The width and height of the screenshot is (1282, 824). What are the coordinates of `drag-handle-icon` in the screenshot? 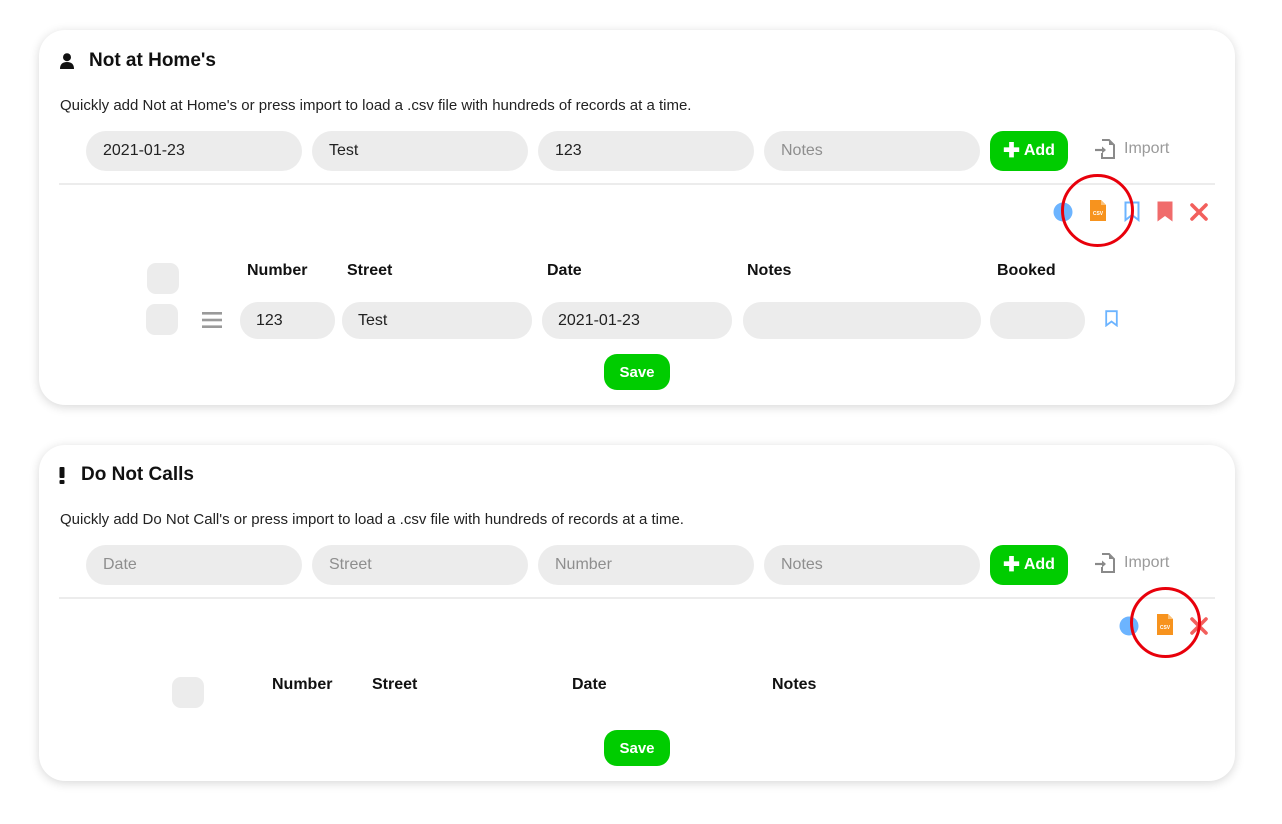 It's located at (212, 320).